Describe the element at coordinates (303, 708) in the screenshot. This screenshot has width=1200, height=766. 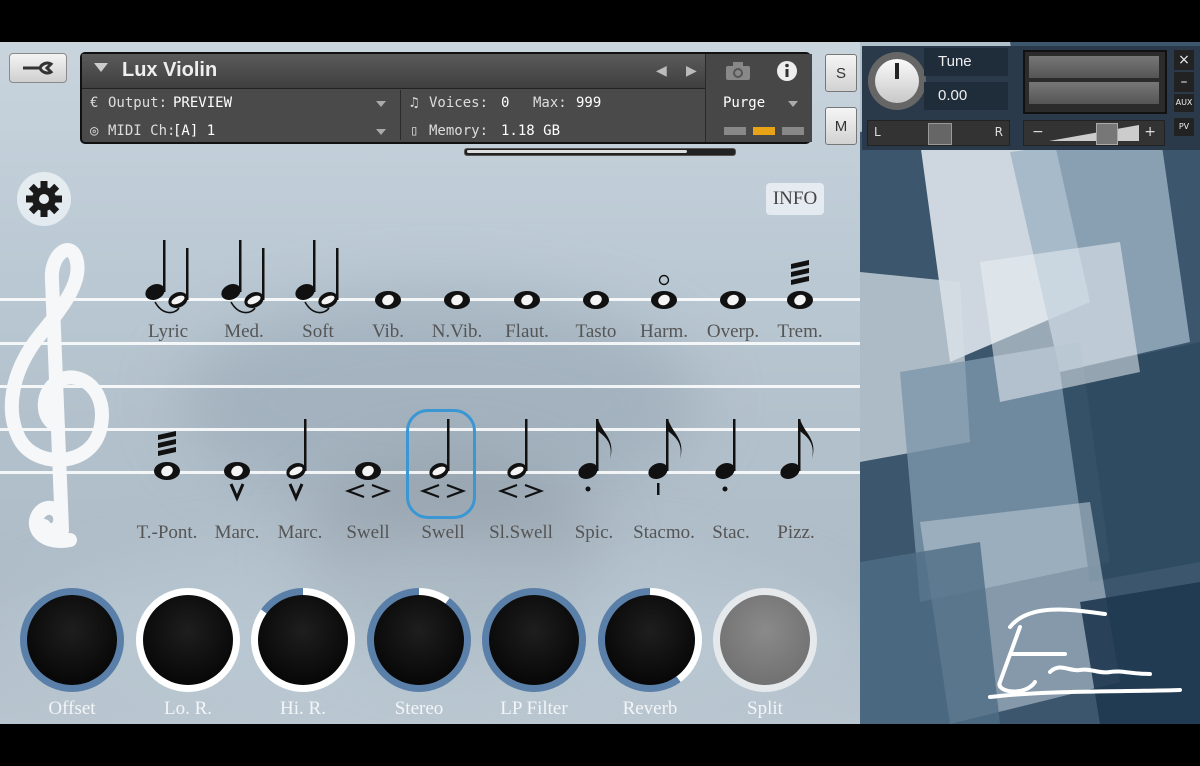
I see `knob-label: Hi. R.` at that location.